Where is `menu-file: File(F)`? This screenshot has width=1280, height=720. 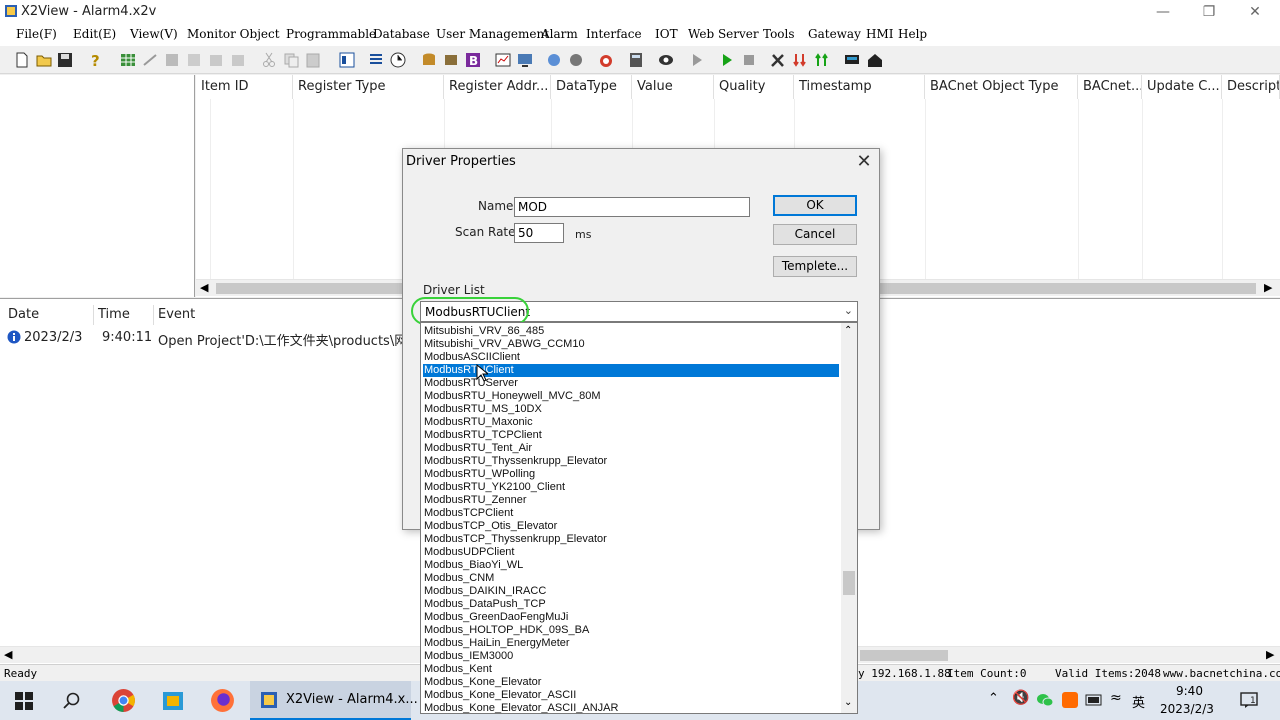 menu-file: File(F) is located at coordinates (36, 34).